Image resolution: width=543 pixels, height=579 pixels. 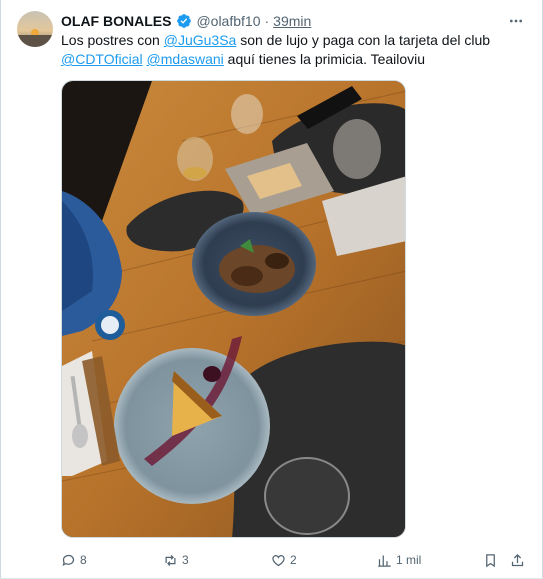 What do you see at coordinates (384, 561) in the screenshot?
I see `views-icon` at bounding box center [384, 561].